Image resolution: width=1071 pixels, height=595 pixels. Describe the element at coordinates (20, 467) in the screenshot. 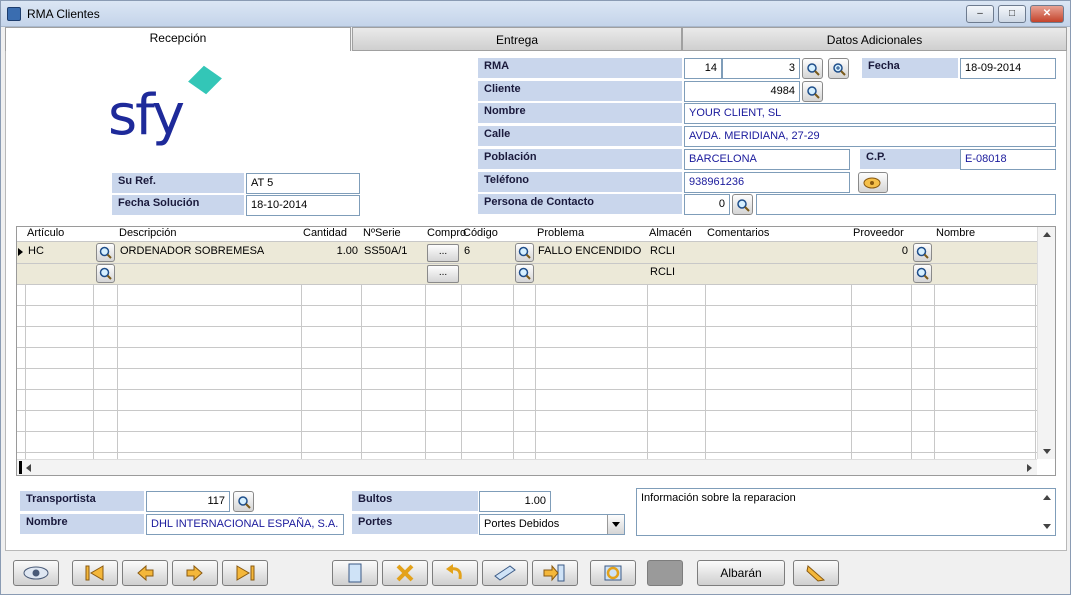

I see `scroll-thumb` at that location.